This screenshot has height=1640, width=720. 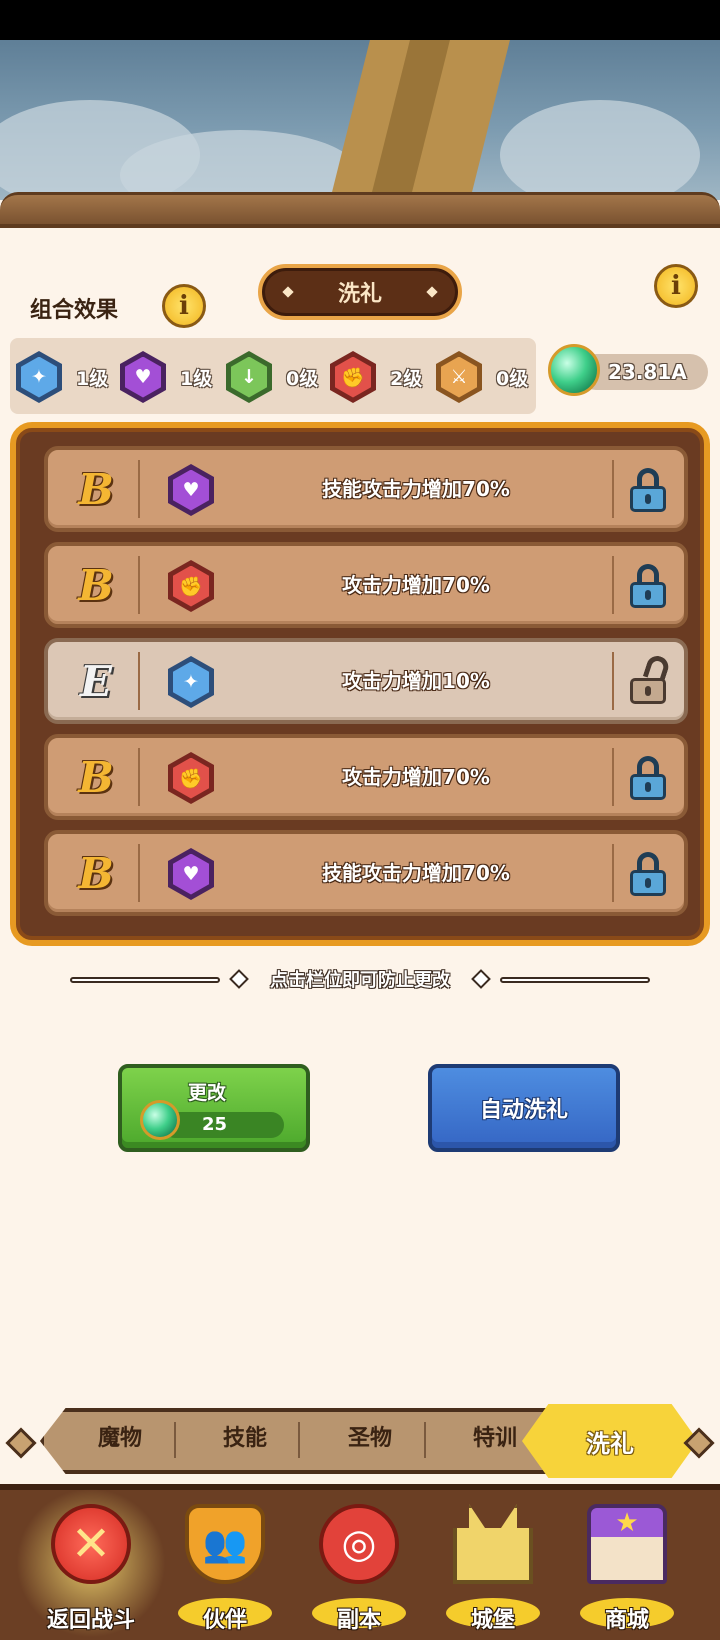 I want to click on nav-shop: ★ 商城, so click(x=627, y=1568).